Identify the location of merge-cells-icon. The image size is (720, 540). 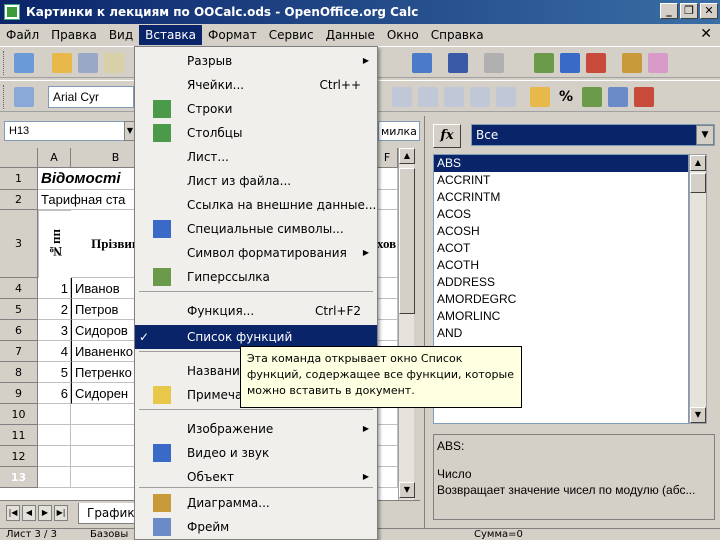
(506, 97).